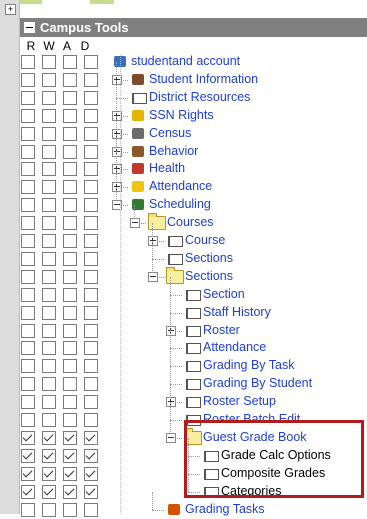 The height and width of the screenshot is (519, 367). What do you see at coordinates (180, 204) in the screenshot?
I see `tree-item-label: Scheduling` at bounding box center [180, 204].